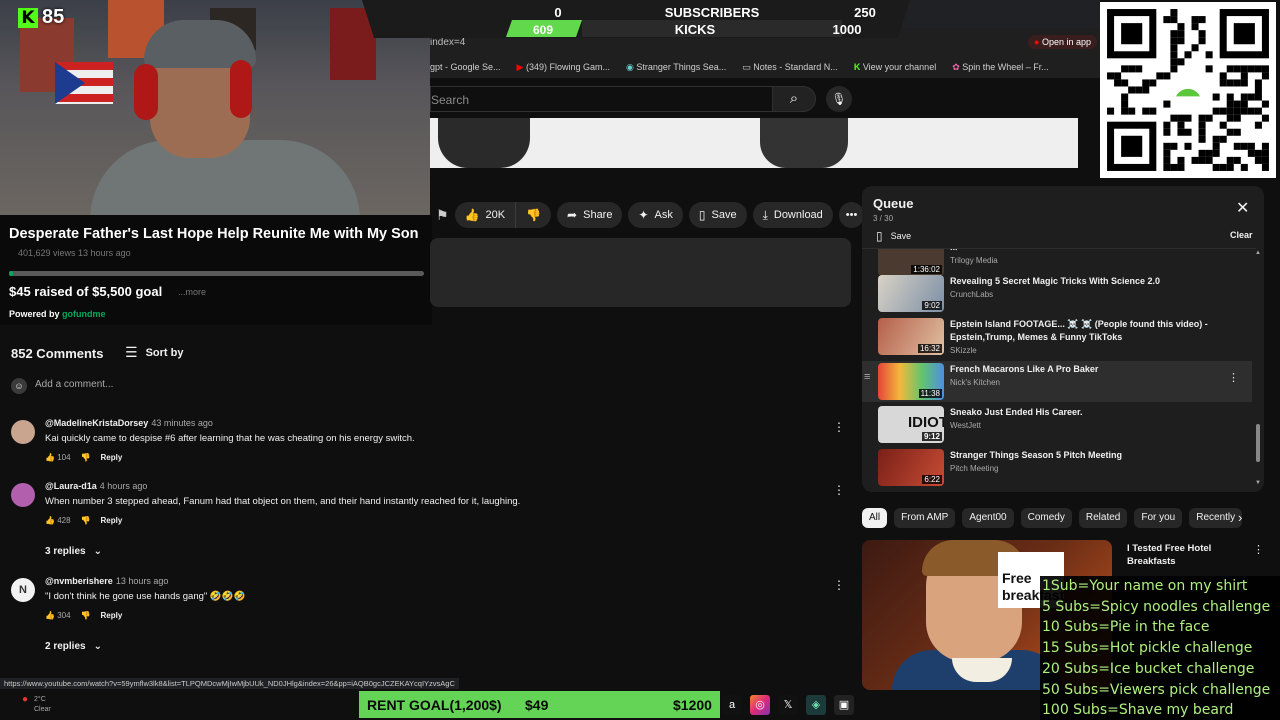 The image size is (1280, 720). What do you see at coordinates (851, 215) in the screenshot?
I see `more-actions-button: •••` at bounding box center [851, 215].